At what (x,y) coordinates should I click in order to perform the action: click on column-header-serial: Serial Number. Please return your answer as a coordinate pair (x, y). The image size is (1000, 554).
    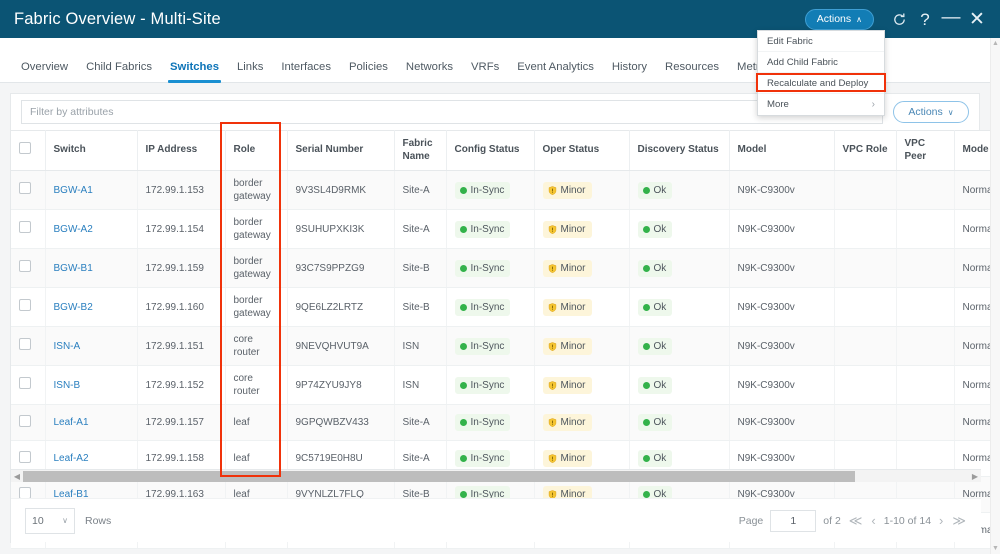
    Looking at the image, I should click on (341, 150).